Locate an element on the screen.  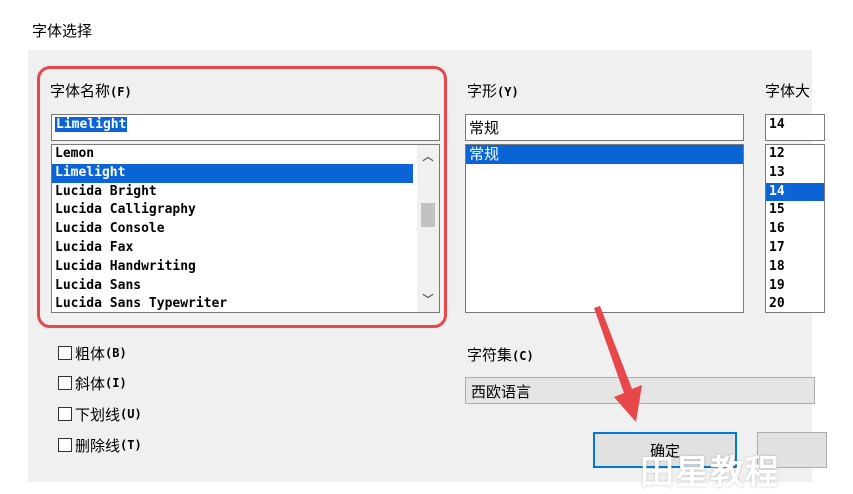
font-style-label-text: 字形 is located at coordinates (482, 91).